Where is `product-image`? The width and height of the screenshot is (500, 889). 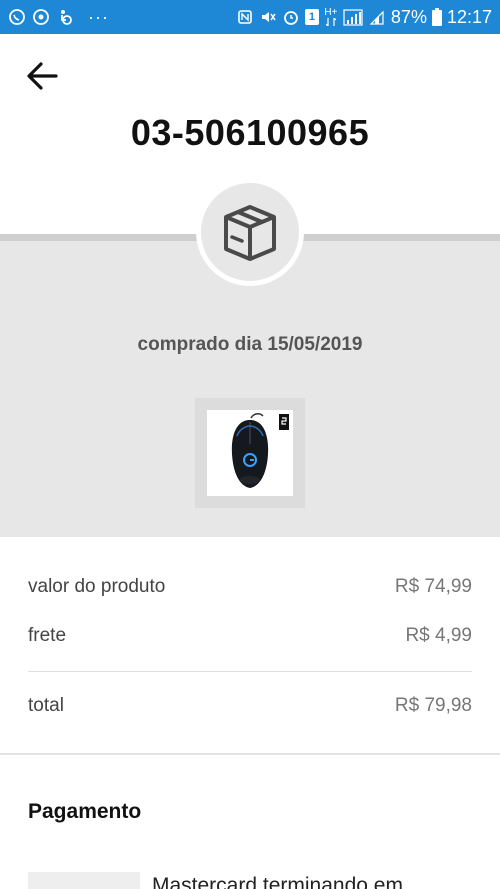 product-image is located at coordinates (250, 453).